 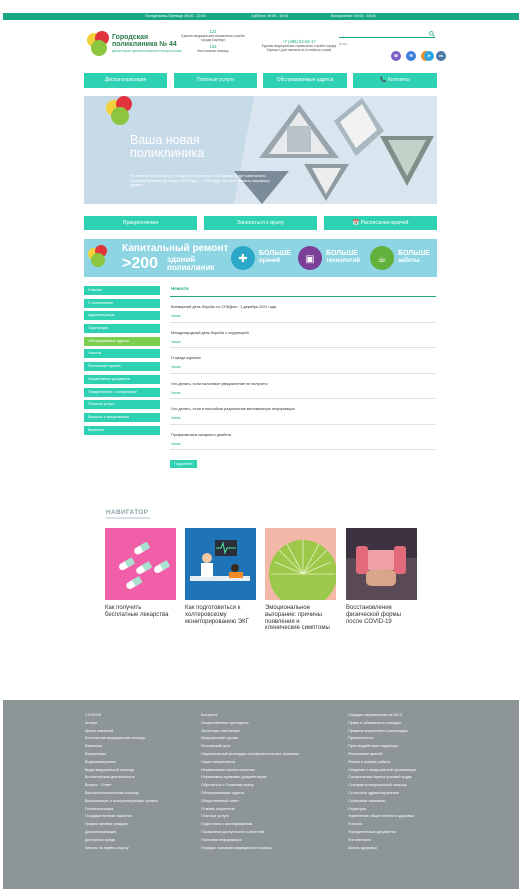 What do you see at coordinates (250, 841) in the screenshot?
I see `footer-link: Полезная информация` at bounding box center [250, 841].